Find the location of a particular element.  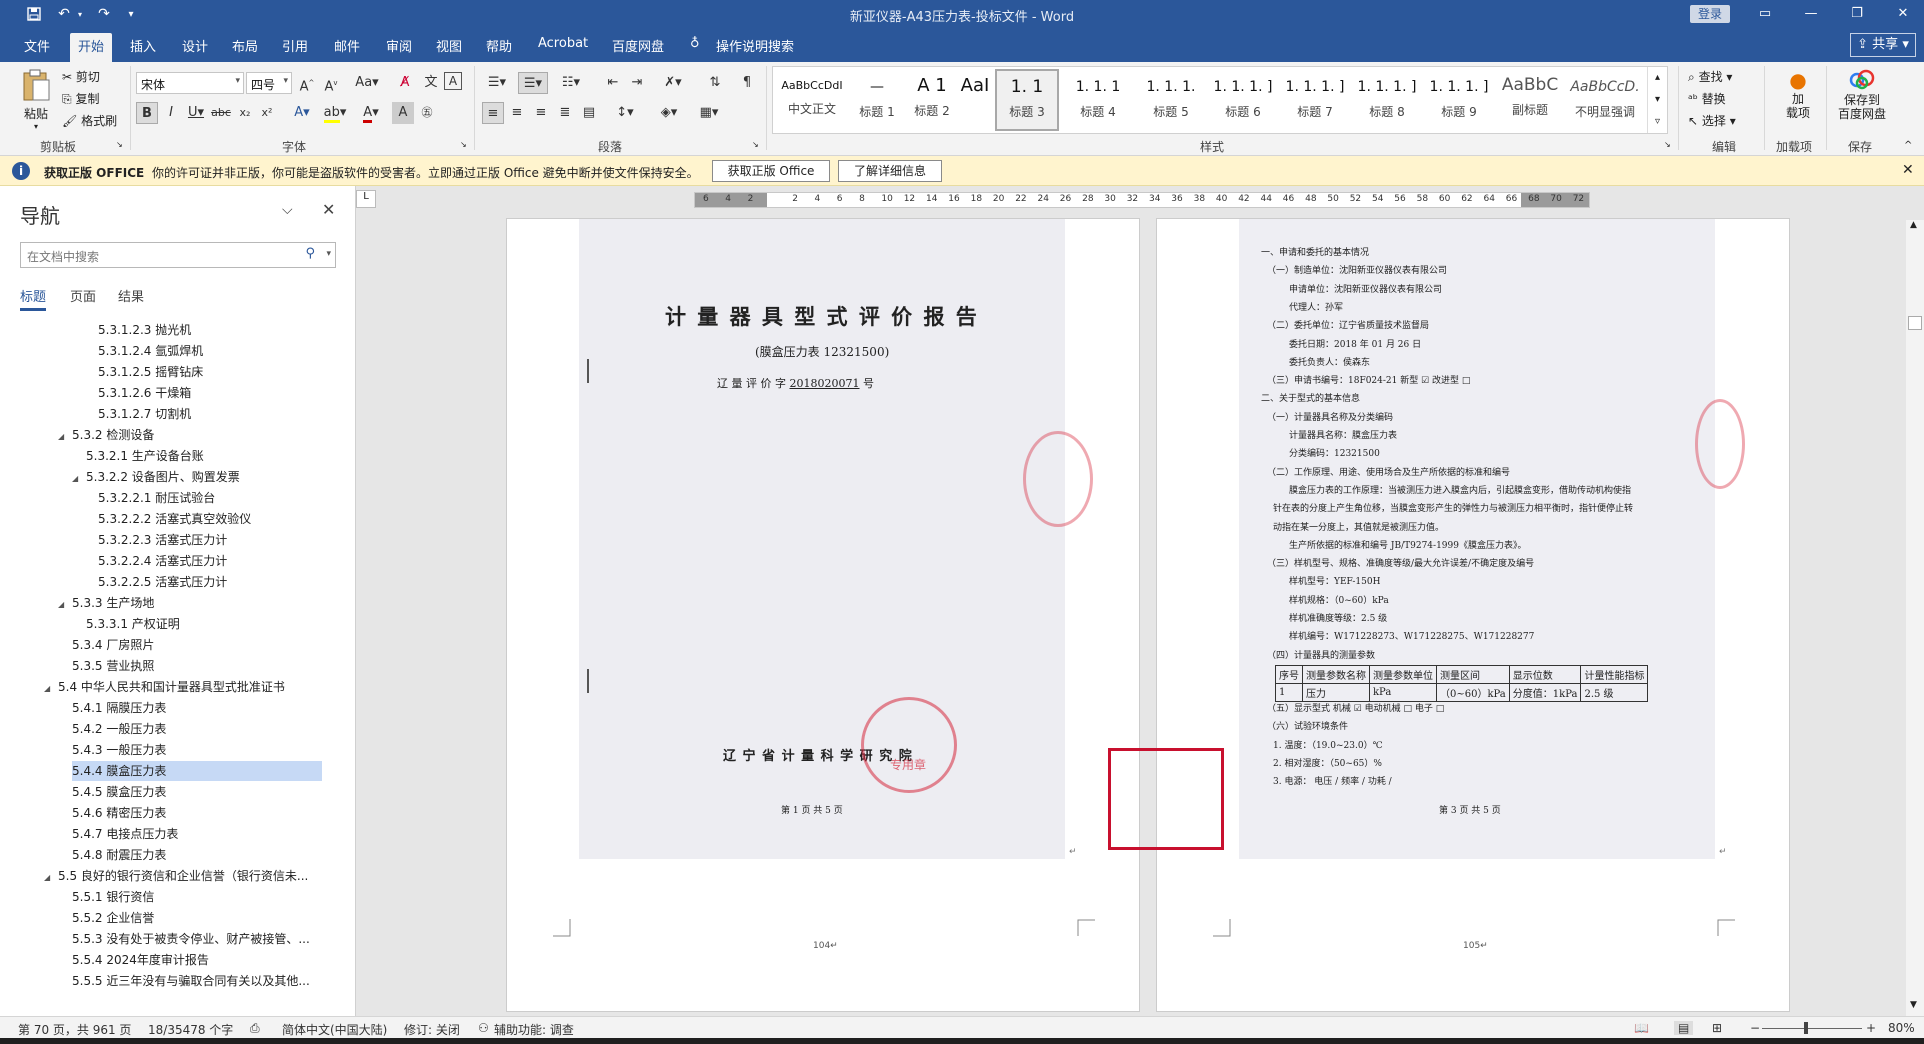

nav-heading: 5.3.2.2.2 活塞式真空效验仪 is located at coordinates (174, 519).